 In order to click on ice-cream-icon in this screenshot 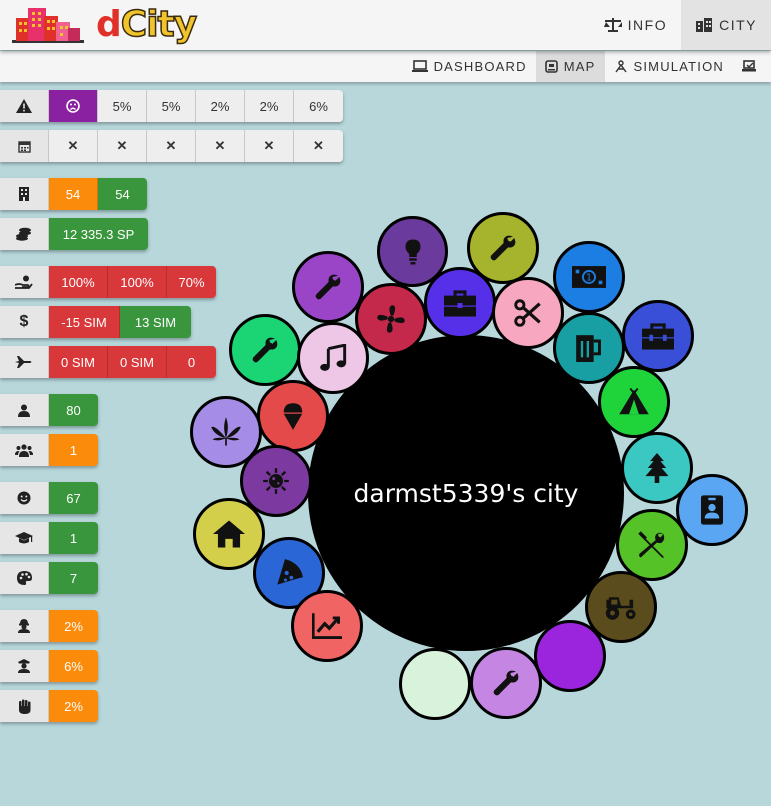, I will do `click(293, 416)`.